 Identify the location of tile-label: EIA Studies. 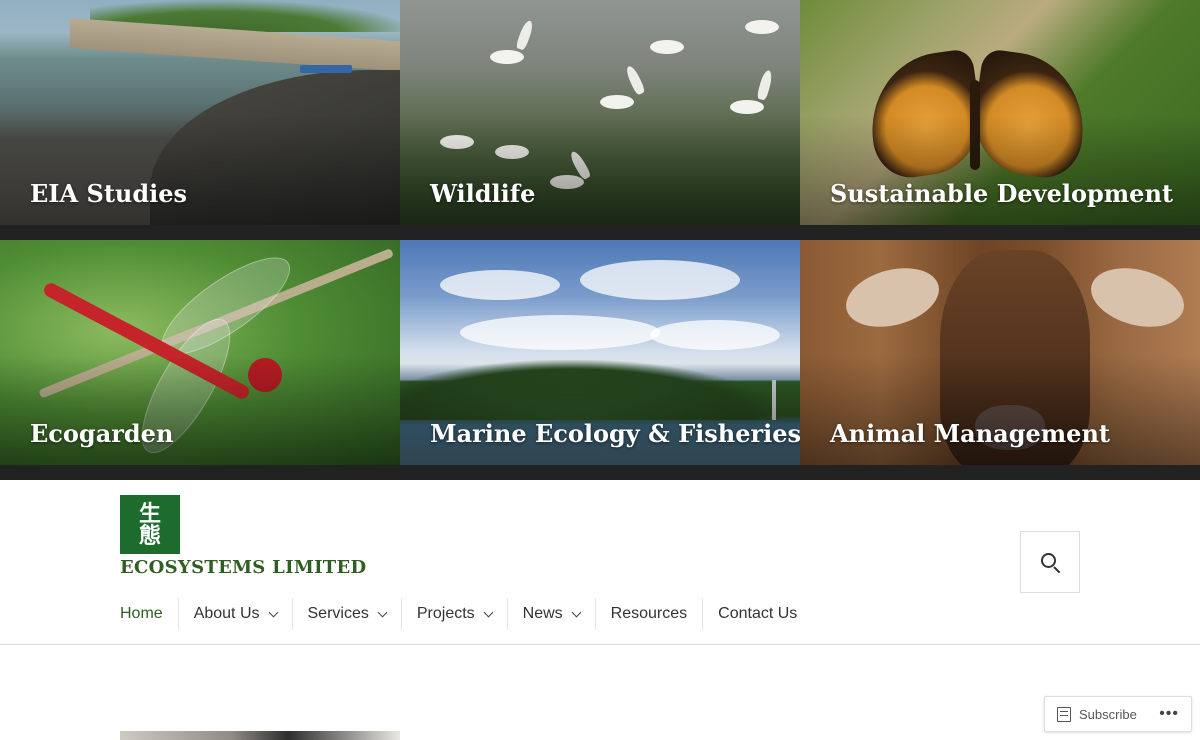
(108, 193).